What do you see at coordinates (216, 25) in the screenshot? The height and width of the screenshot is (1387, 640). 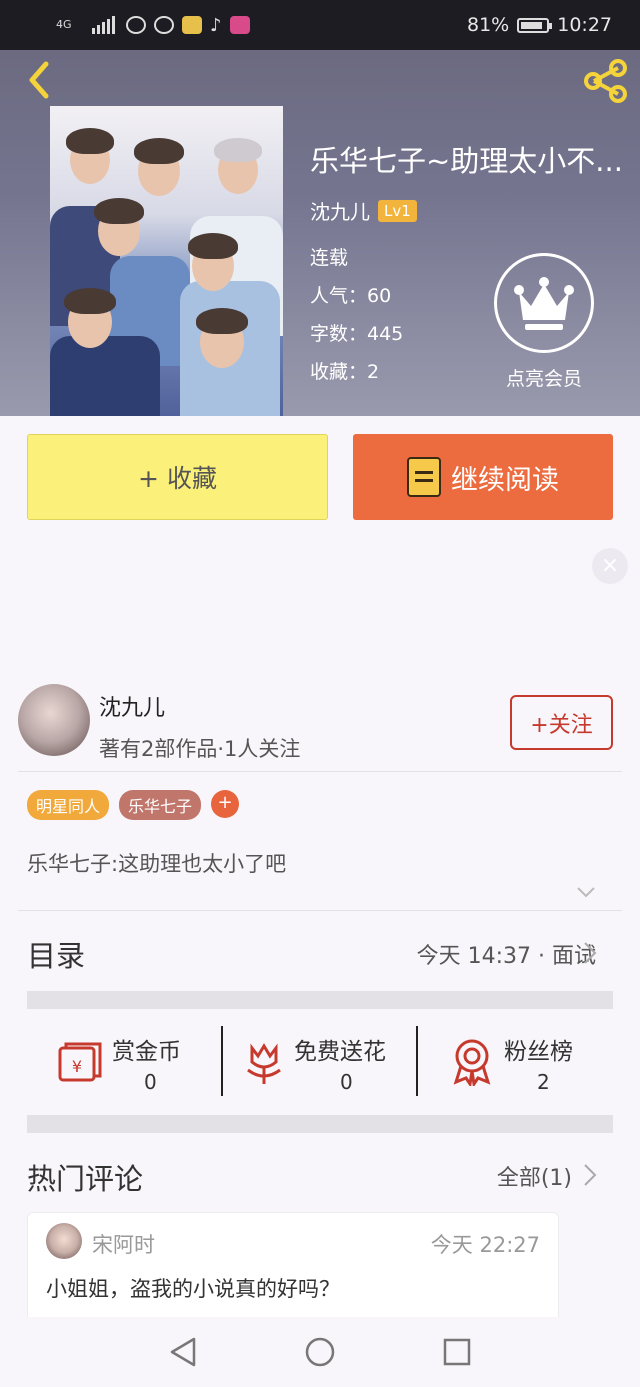 I see `tiktok-icon: ♪` at bounding box center [216, 25].